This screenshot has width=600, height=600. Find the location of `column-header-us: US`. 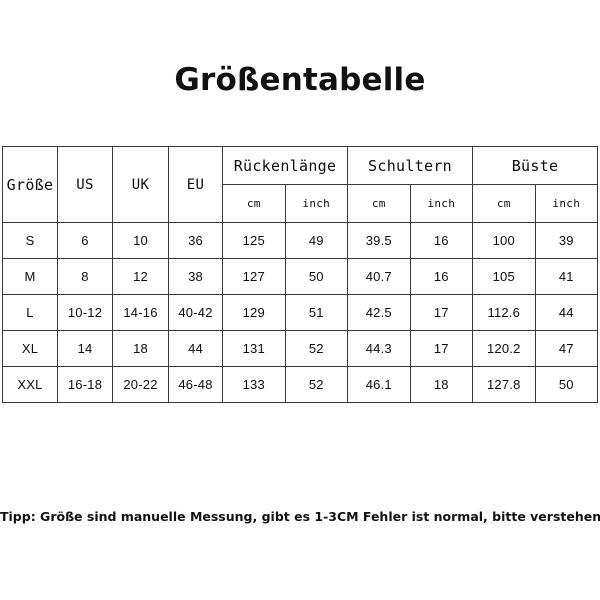

column-header-us: US is located at coordinates (85, 184).